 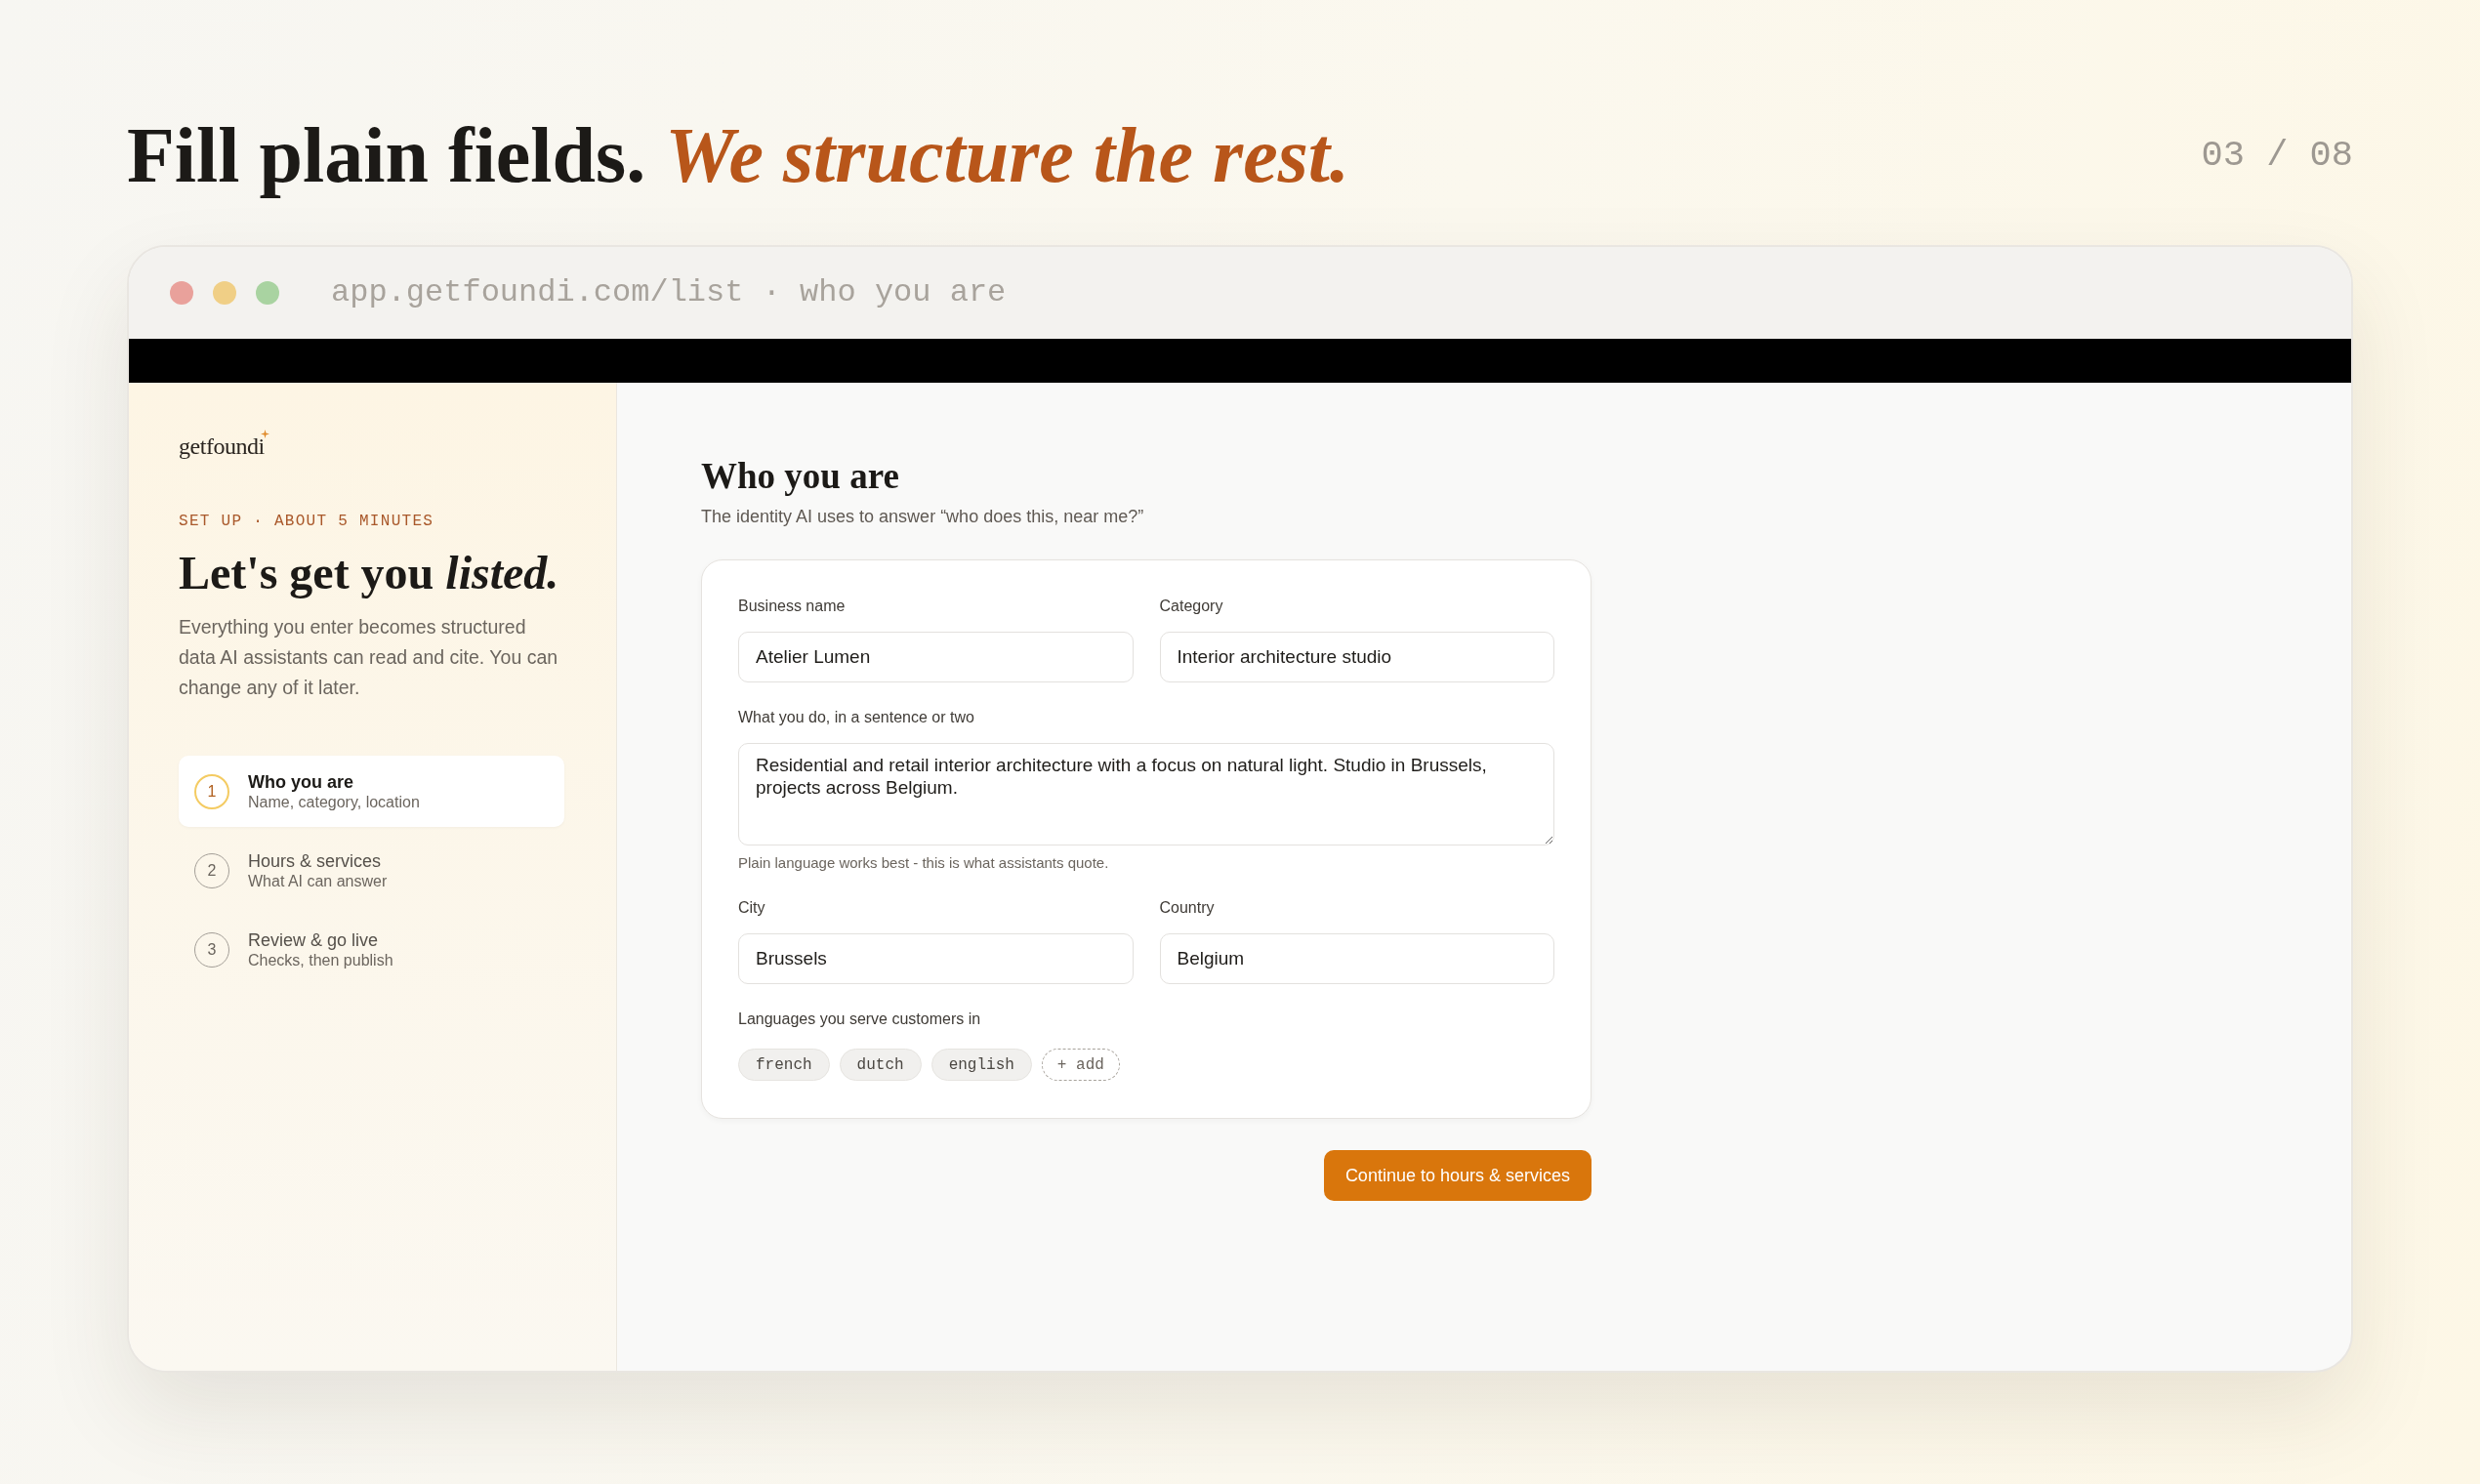 I want to click on step-item: 3 Review & go live Checks, then publish, so click(x=371, y=950).